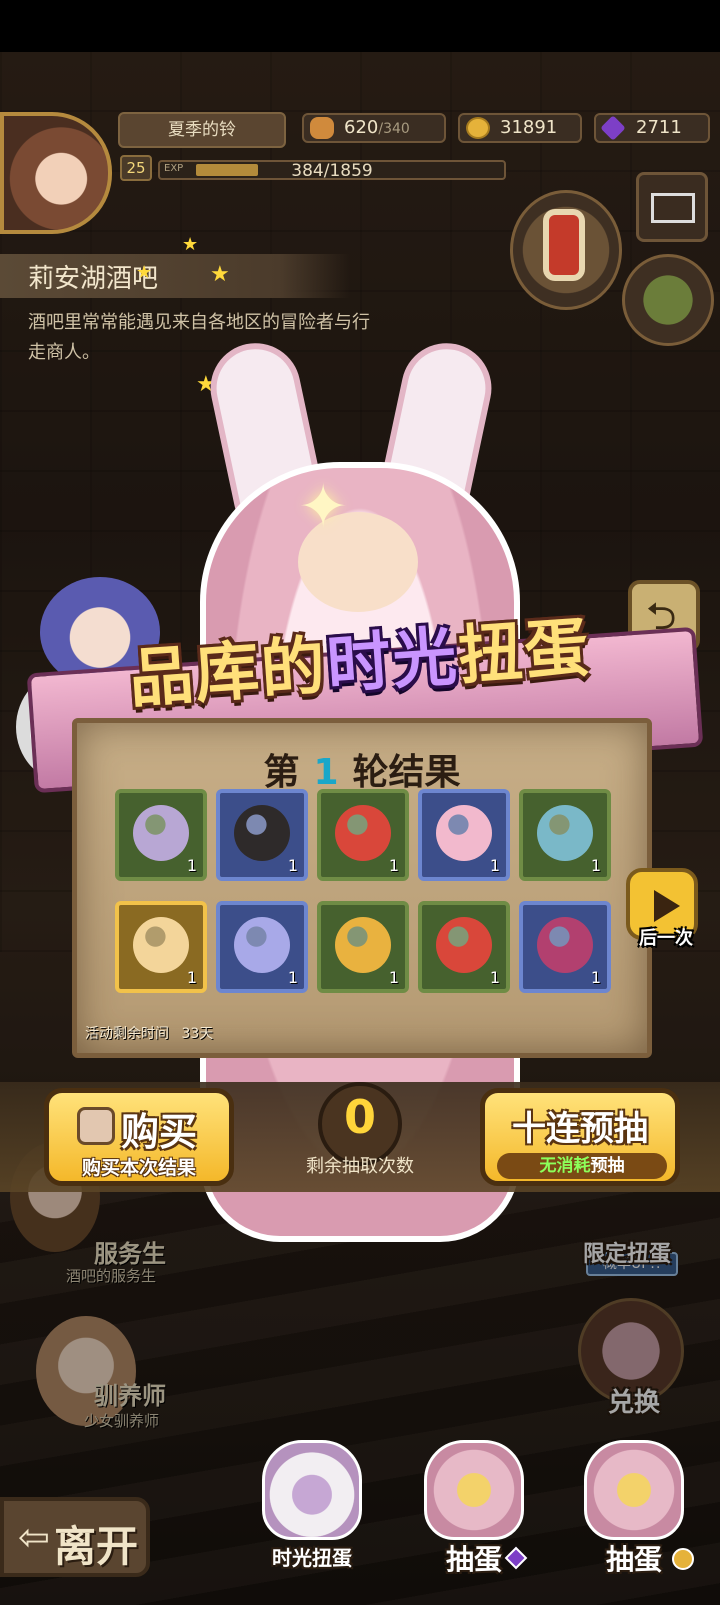 The image size is (720, 1605). I want to click on remaining-count: 0, so click(359, 1117).